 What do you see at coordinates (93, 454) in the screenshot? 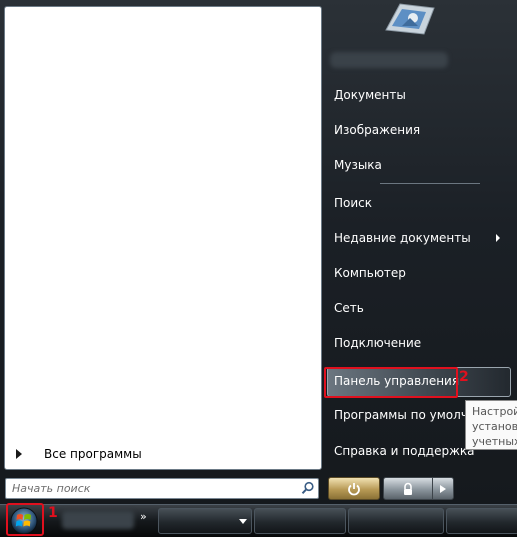
I see `all-programs-label: Все программы` at bounding box center [93, 454].